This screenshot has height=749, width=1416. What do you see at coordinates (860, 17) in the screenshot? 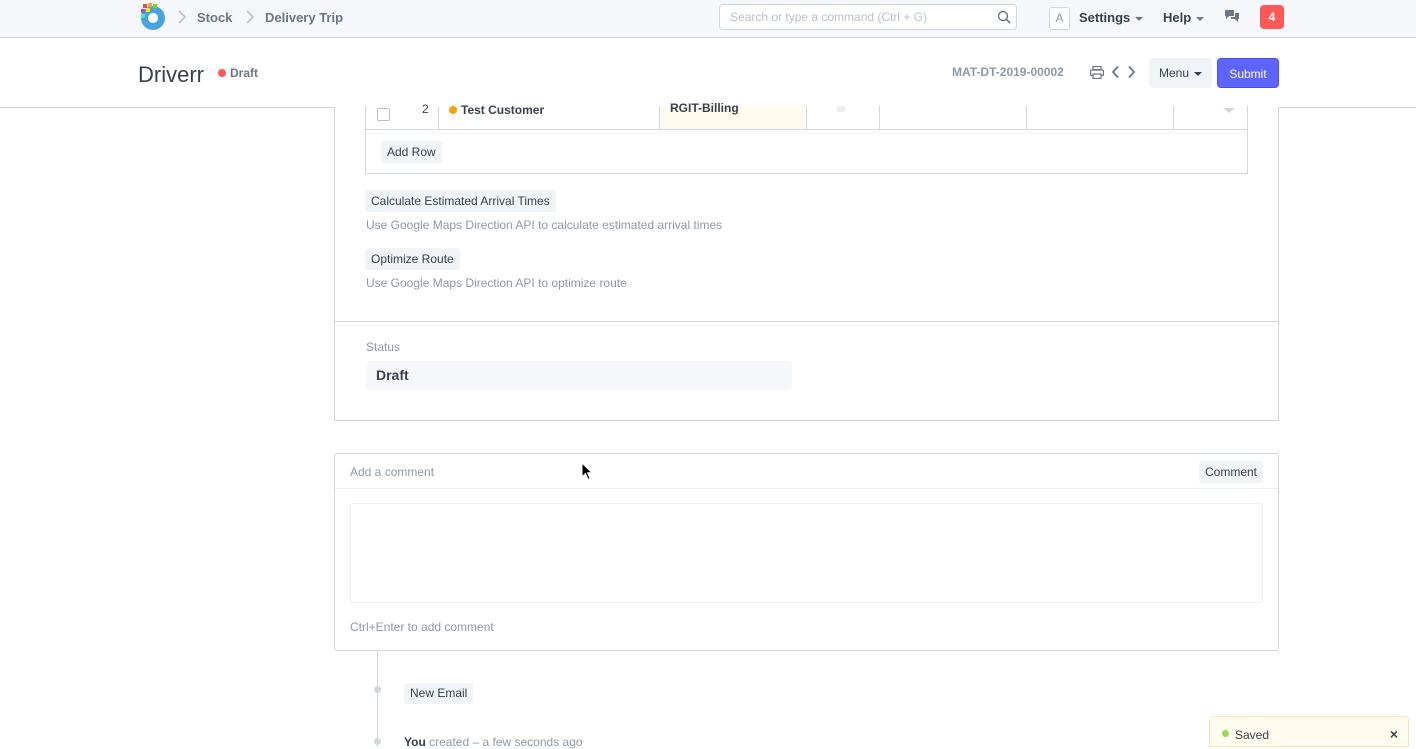
I see `search-input` at bounding box center [860, 17].